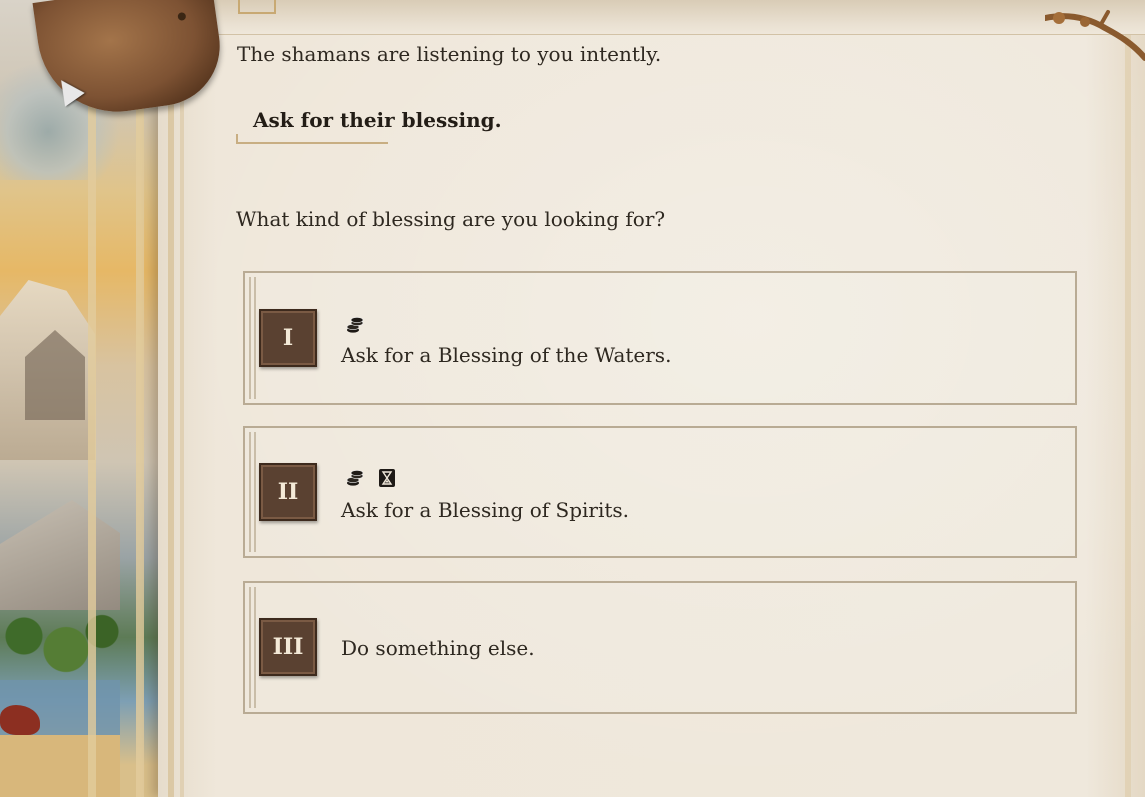 Image resolution: width=1145 pixels, height=797 pixels. Describe the element at coordinates (660, 492) in the screenshot. I see `option-blessing-spirits: II Ask for a Blessing of Spirits.` at that location.